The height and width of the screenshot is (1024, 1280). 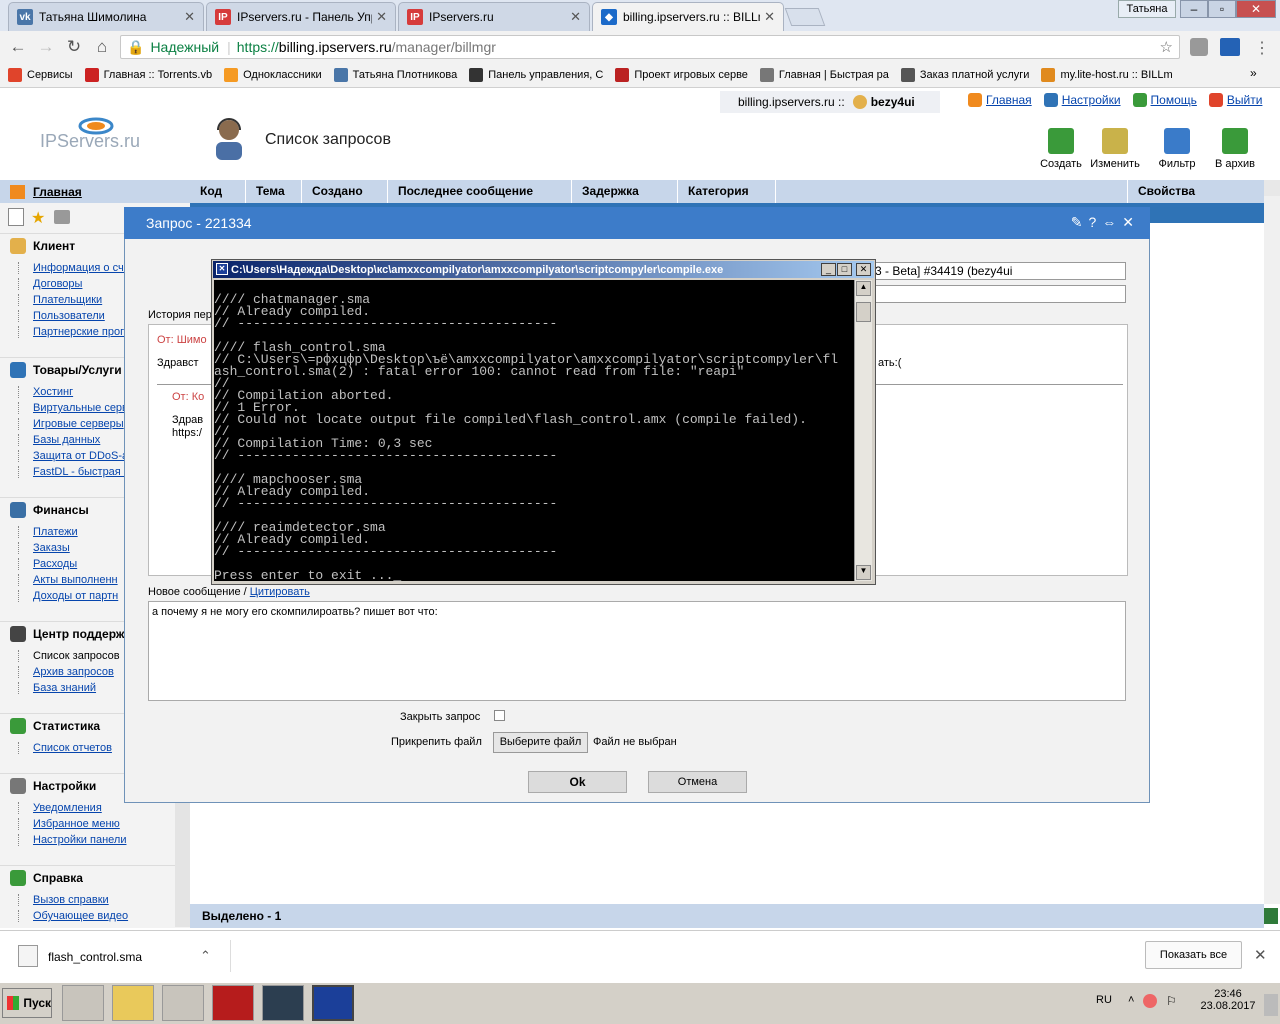 What do you see at coordinates (681, 75) in the screenshot?
I see `bookmark-item: Проект игровых серве` at bounding box center [681, 75].